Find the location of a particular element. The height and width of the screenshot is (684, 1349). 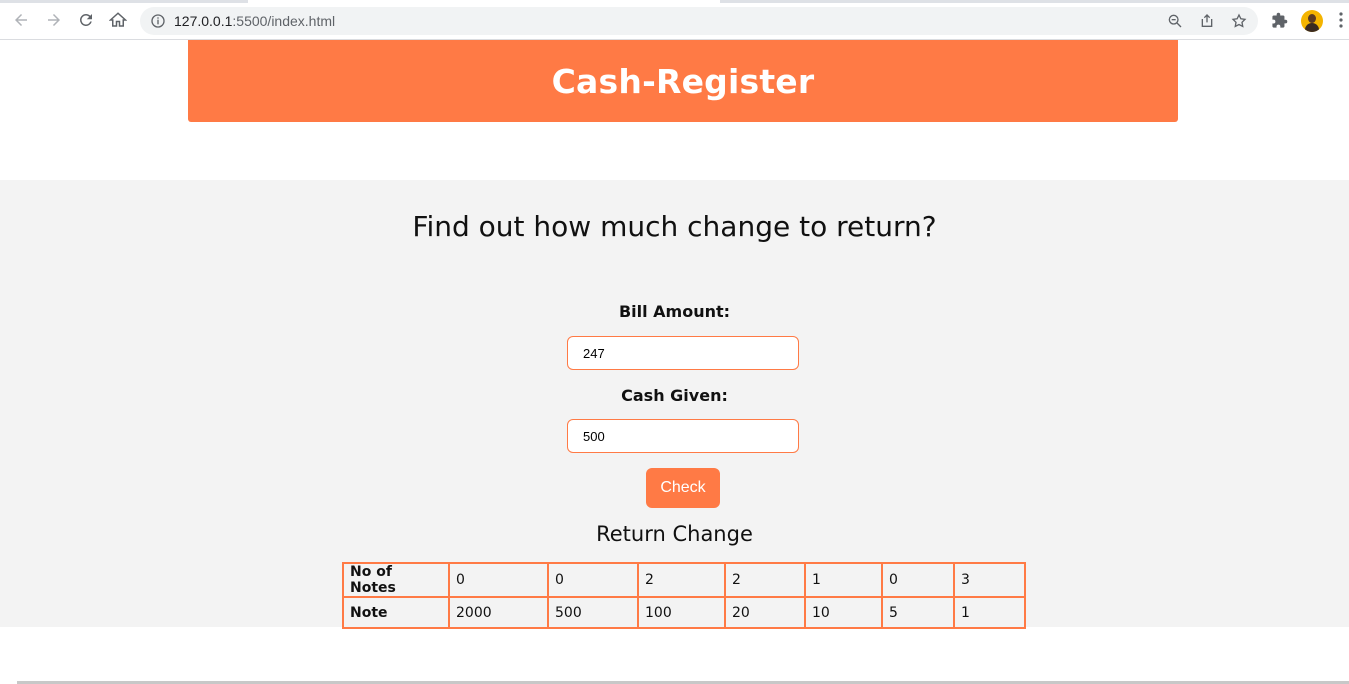

table-cell: 10 is located at coordinates (843, 612).